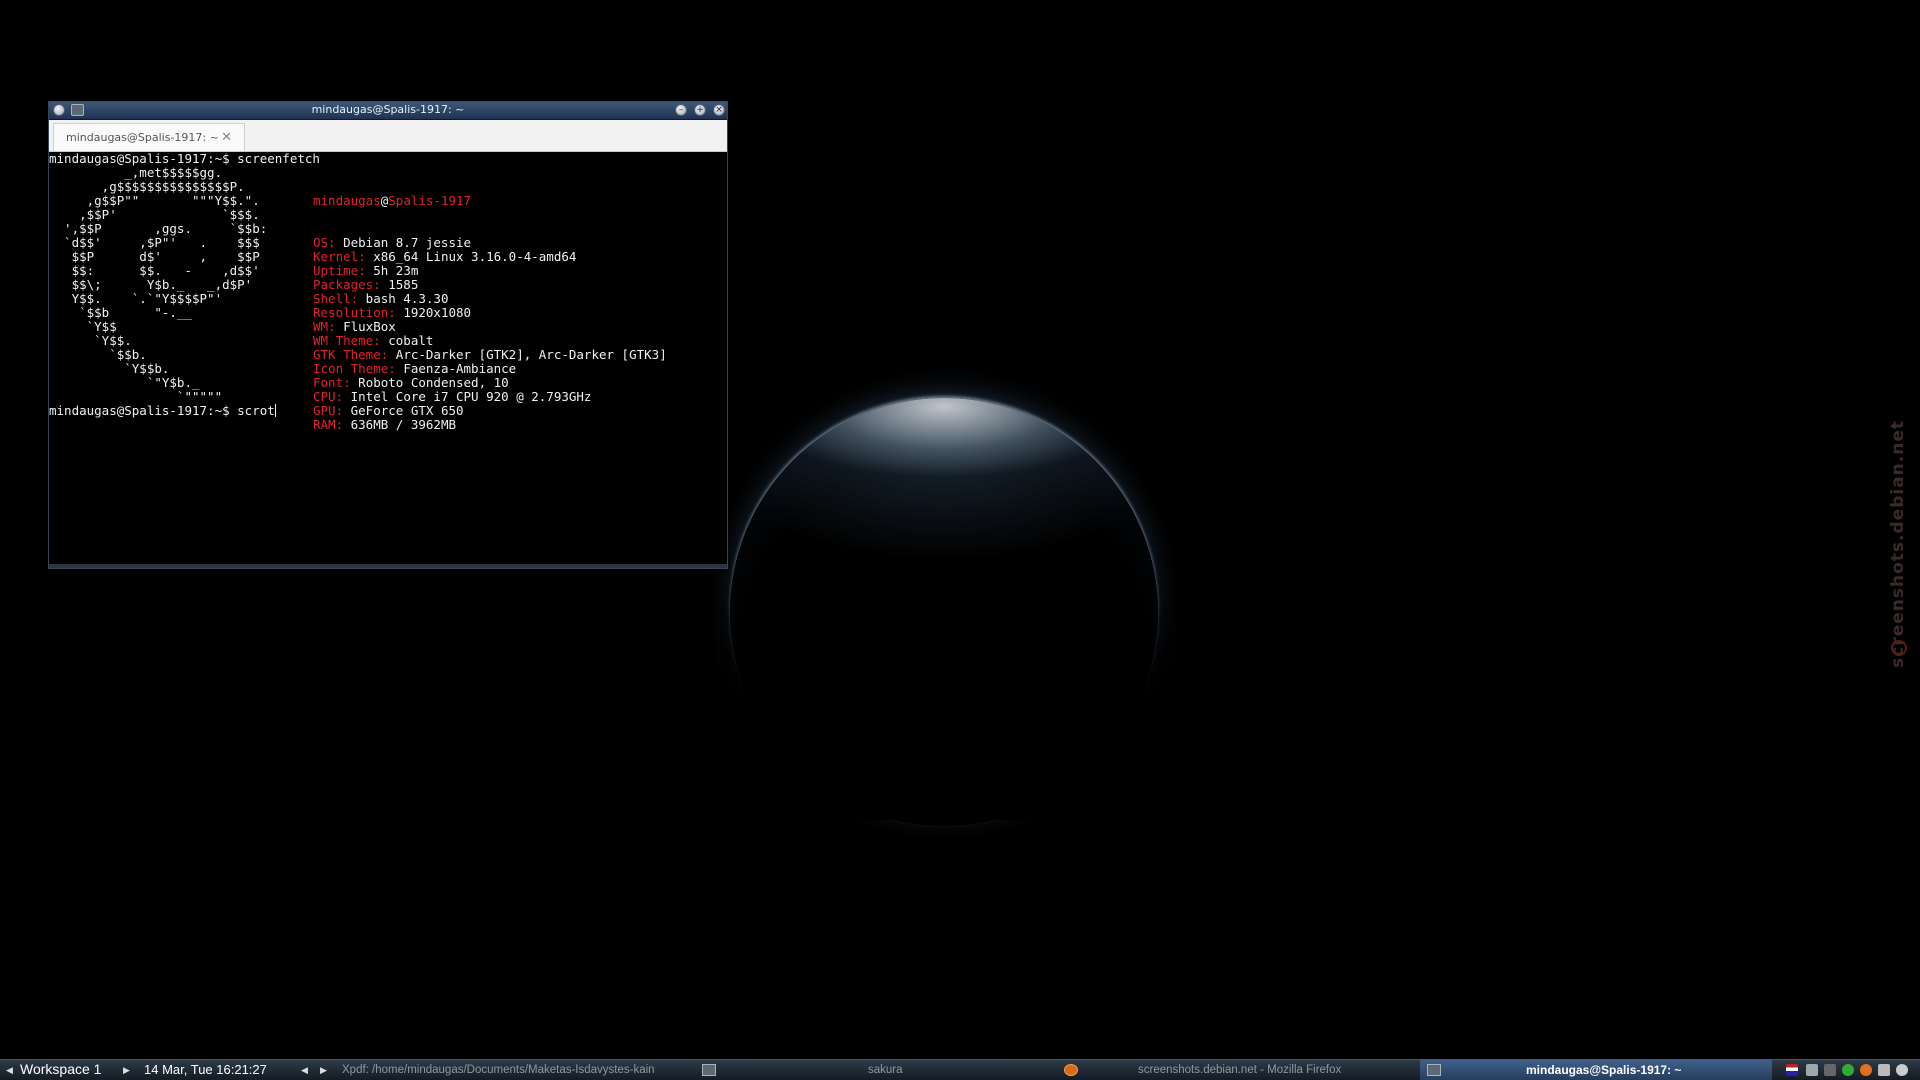 Image resolution: width=1920 pixels, height=1080 pixels. Describe the element at coordinates (354, 368) in the screenshot. I see `info-key: Icon Theme:` at that location.